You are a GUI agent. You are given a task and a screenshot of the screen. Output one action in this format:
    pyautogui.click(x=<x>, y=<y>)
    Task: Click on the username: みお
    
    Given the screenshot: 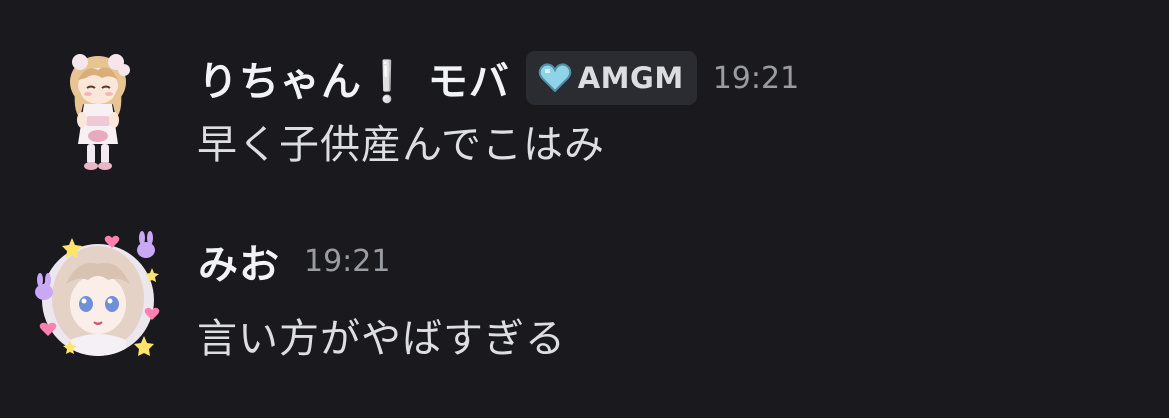 What is the action you would take?
    pyautogui.click(x=239, y=261)
    